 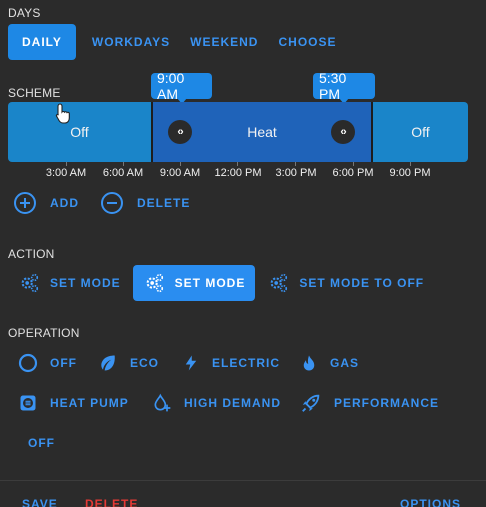 What do you see at coordinates (89, 403) in the screenshot?
I see `mode-label: HEAT PUMP` at bounding box center [89, 403].